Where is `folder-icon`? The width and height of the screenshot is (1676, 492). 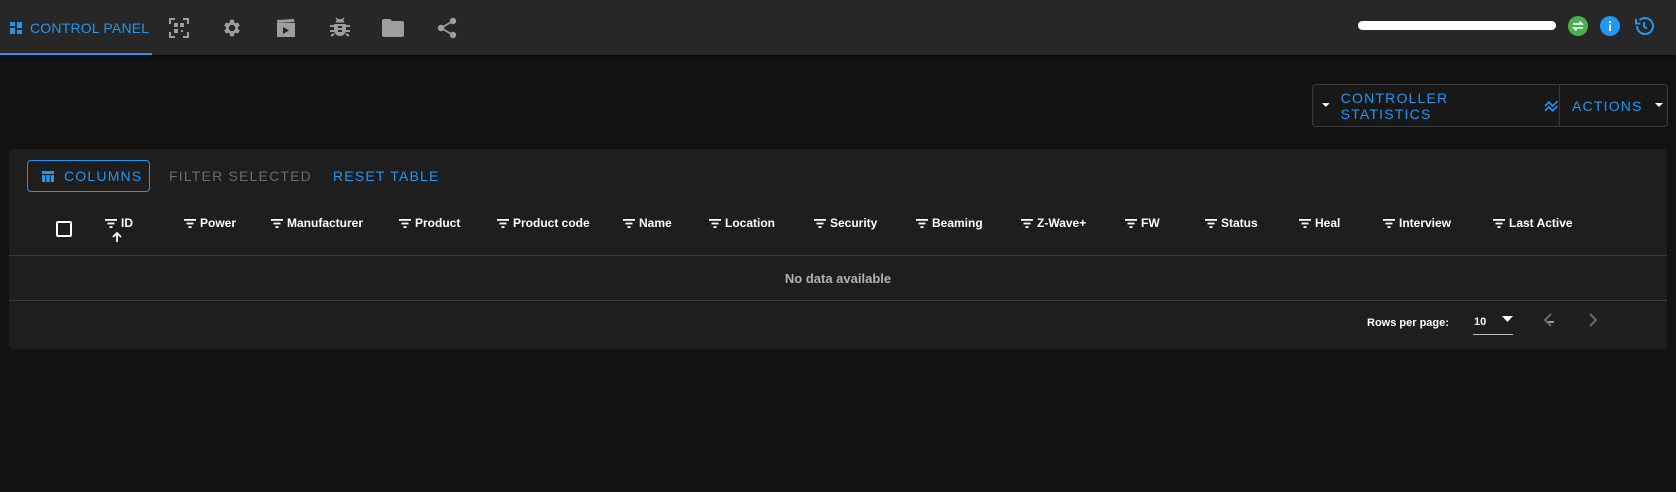
folder-icon is located at coordinates (393, 27).